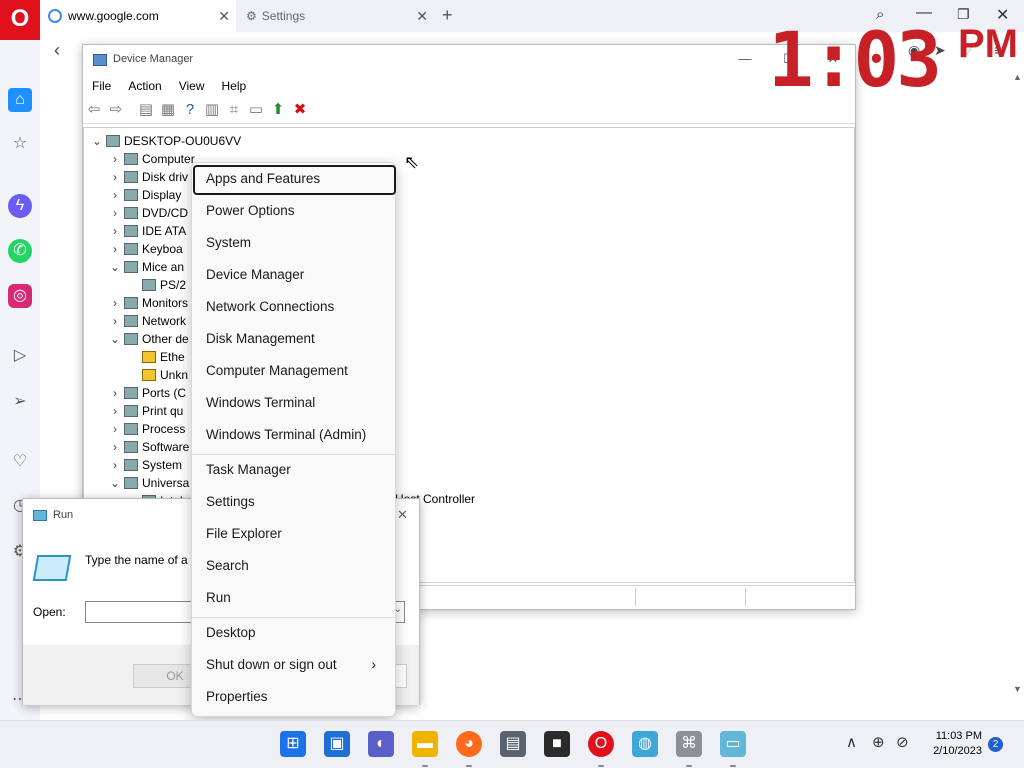  What do you see at coordinates (156, 285) in the screenshot?
I see `tree-child-item: PS/2` at bounding box center [156, 285].